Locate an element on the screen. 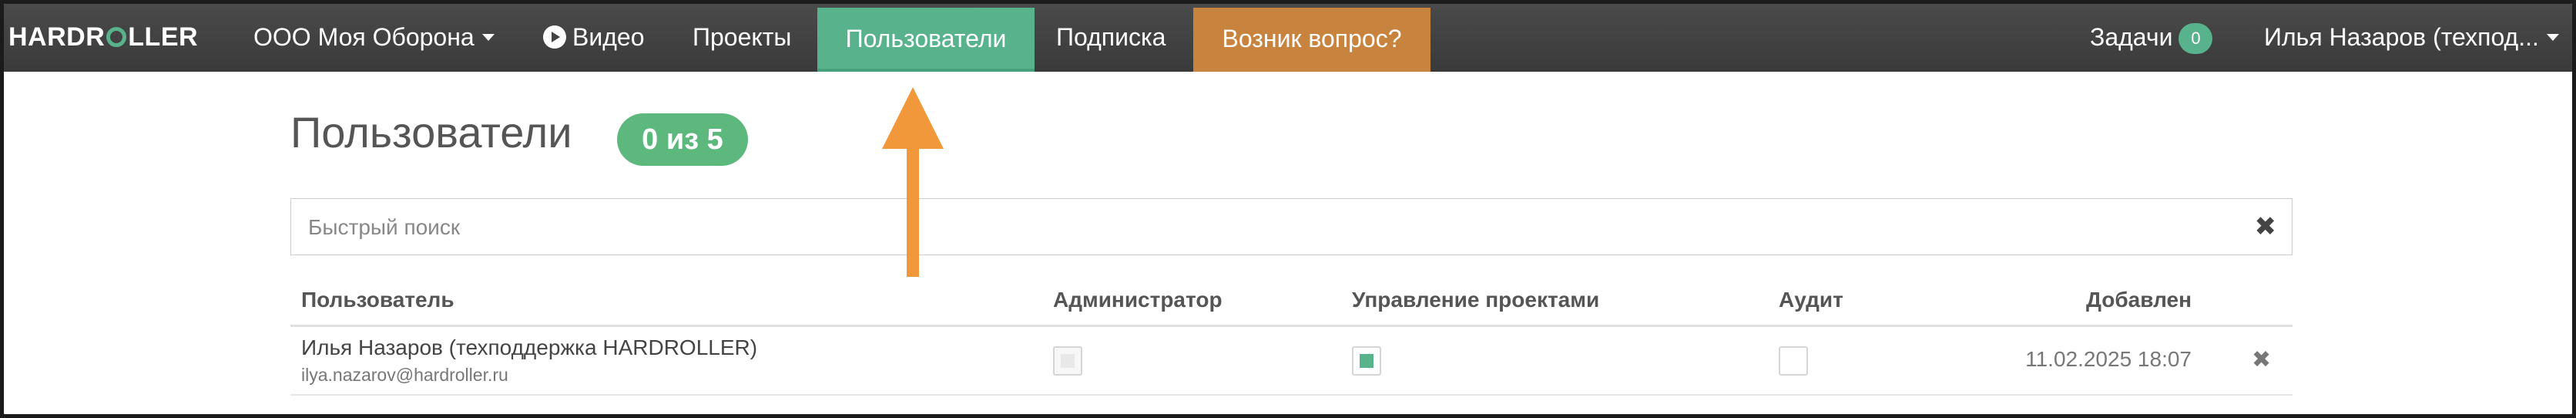  annotation-arrow-head is located at coordinates (913, 118).